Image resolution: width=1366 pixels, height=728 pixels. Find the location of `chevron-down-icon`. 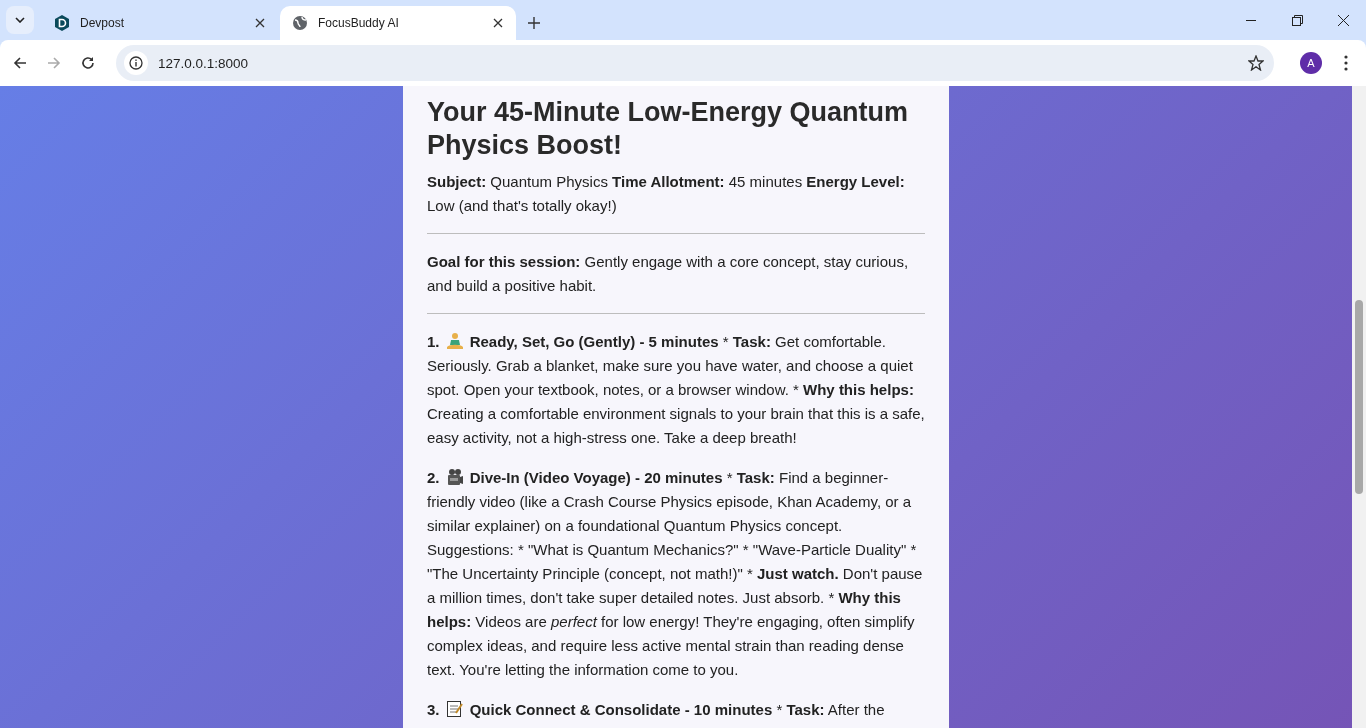

chevron-down-icon is located at coordinates (20, 20).